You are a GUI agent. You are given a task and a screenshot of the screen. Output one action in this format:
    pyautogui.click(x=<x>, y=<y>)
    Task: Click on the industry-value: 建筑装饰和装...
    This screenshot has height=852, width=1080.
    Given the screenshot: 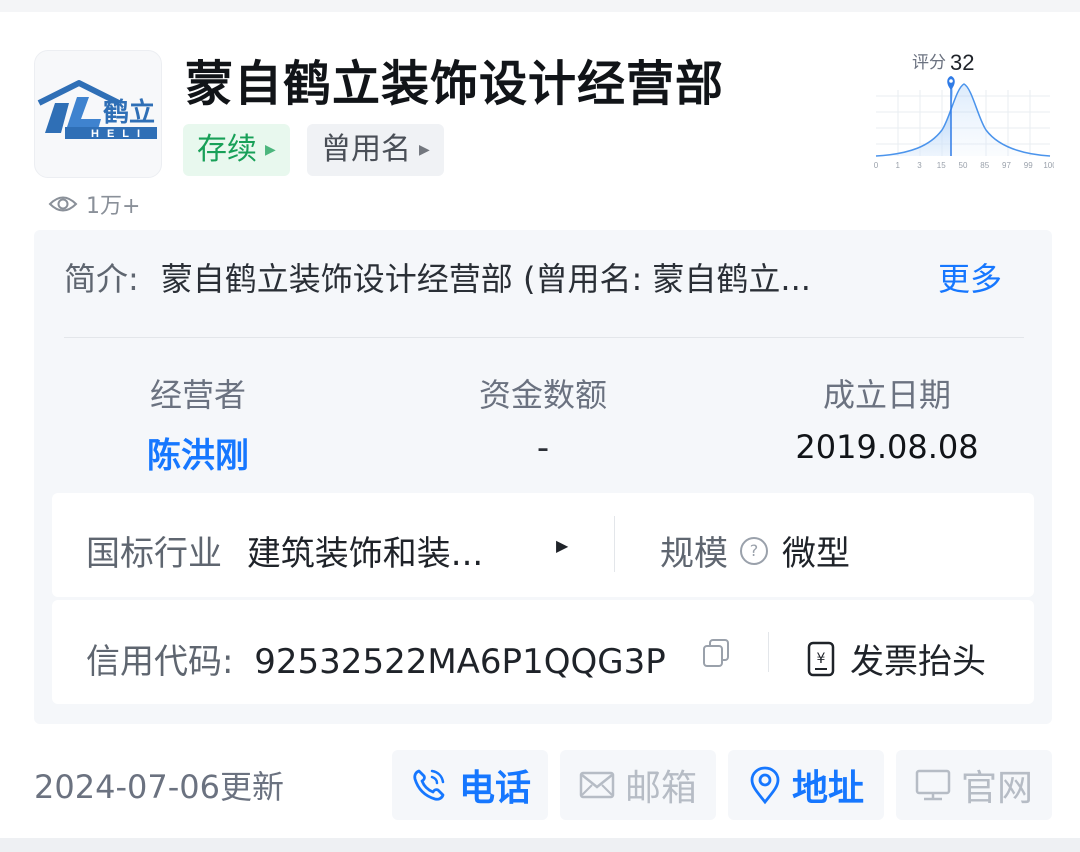 What is the action you would take?
    pyautogui.click(x=365, y=554)
    